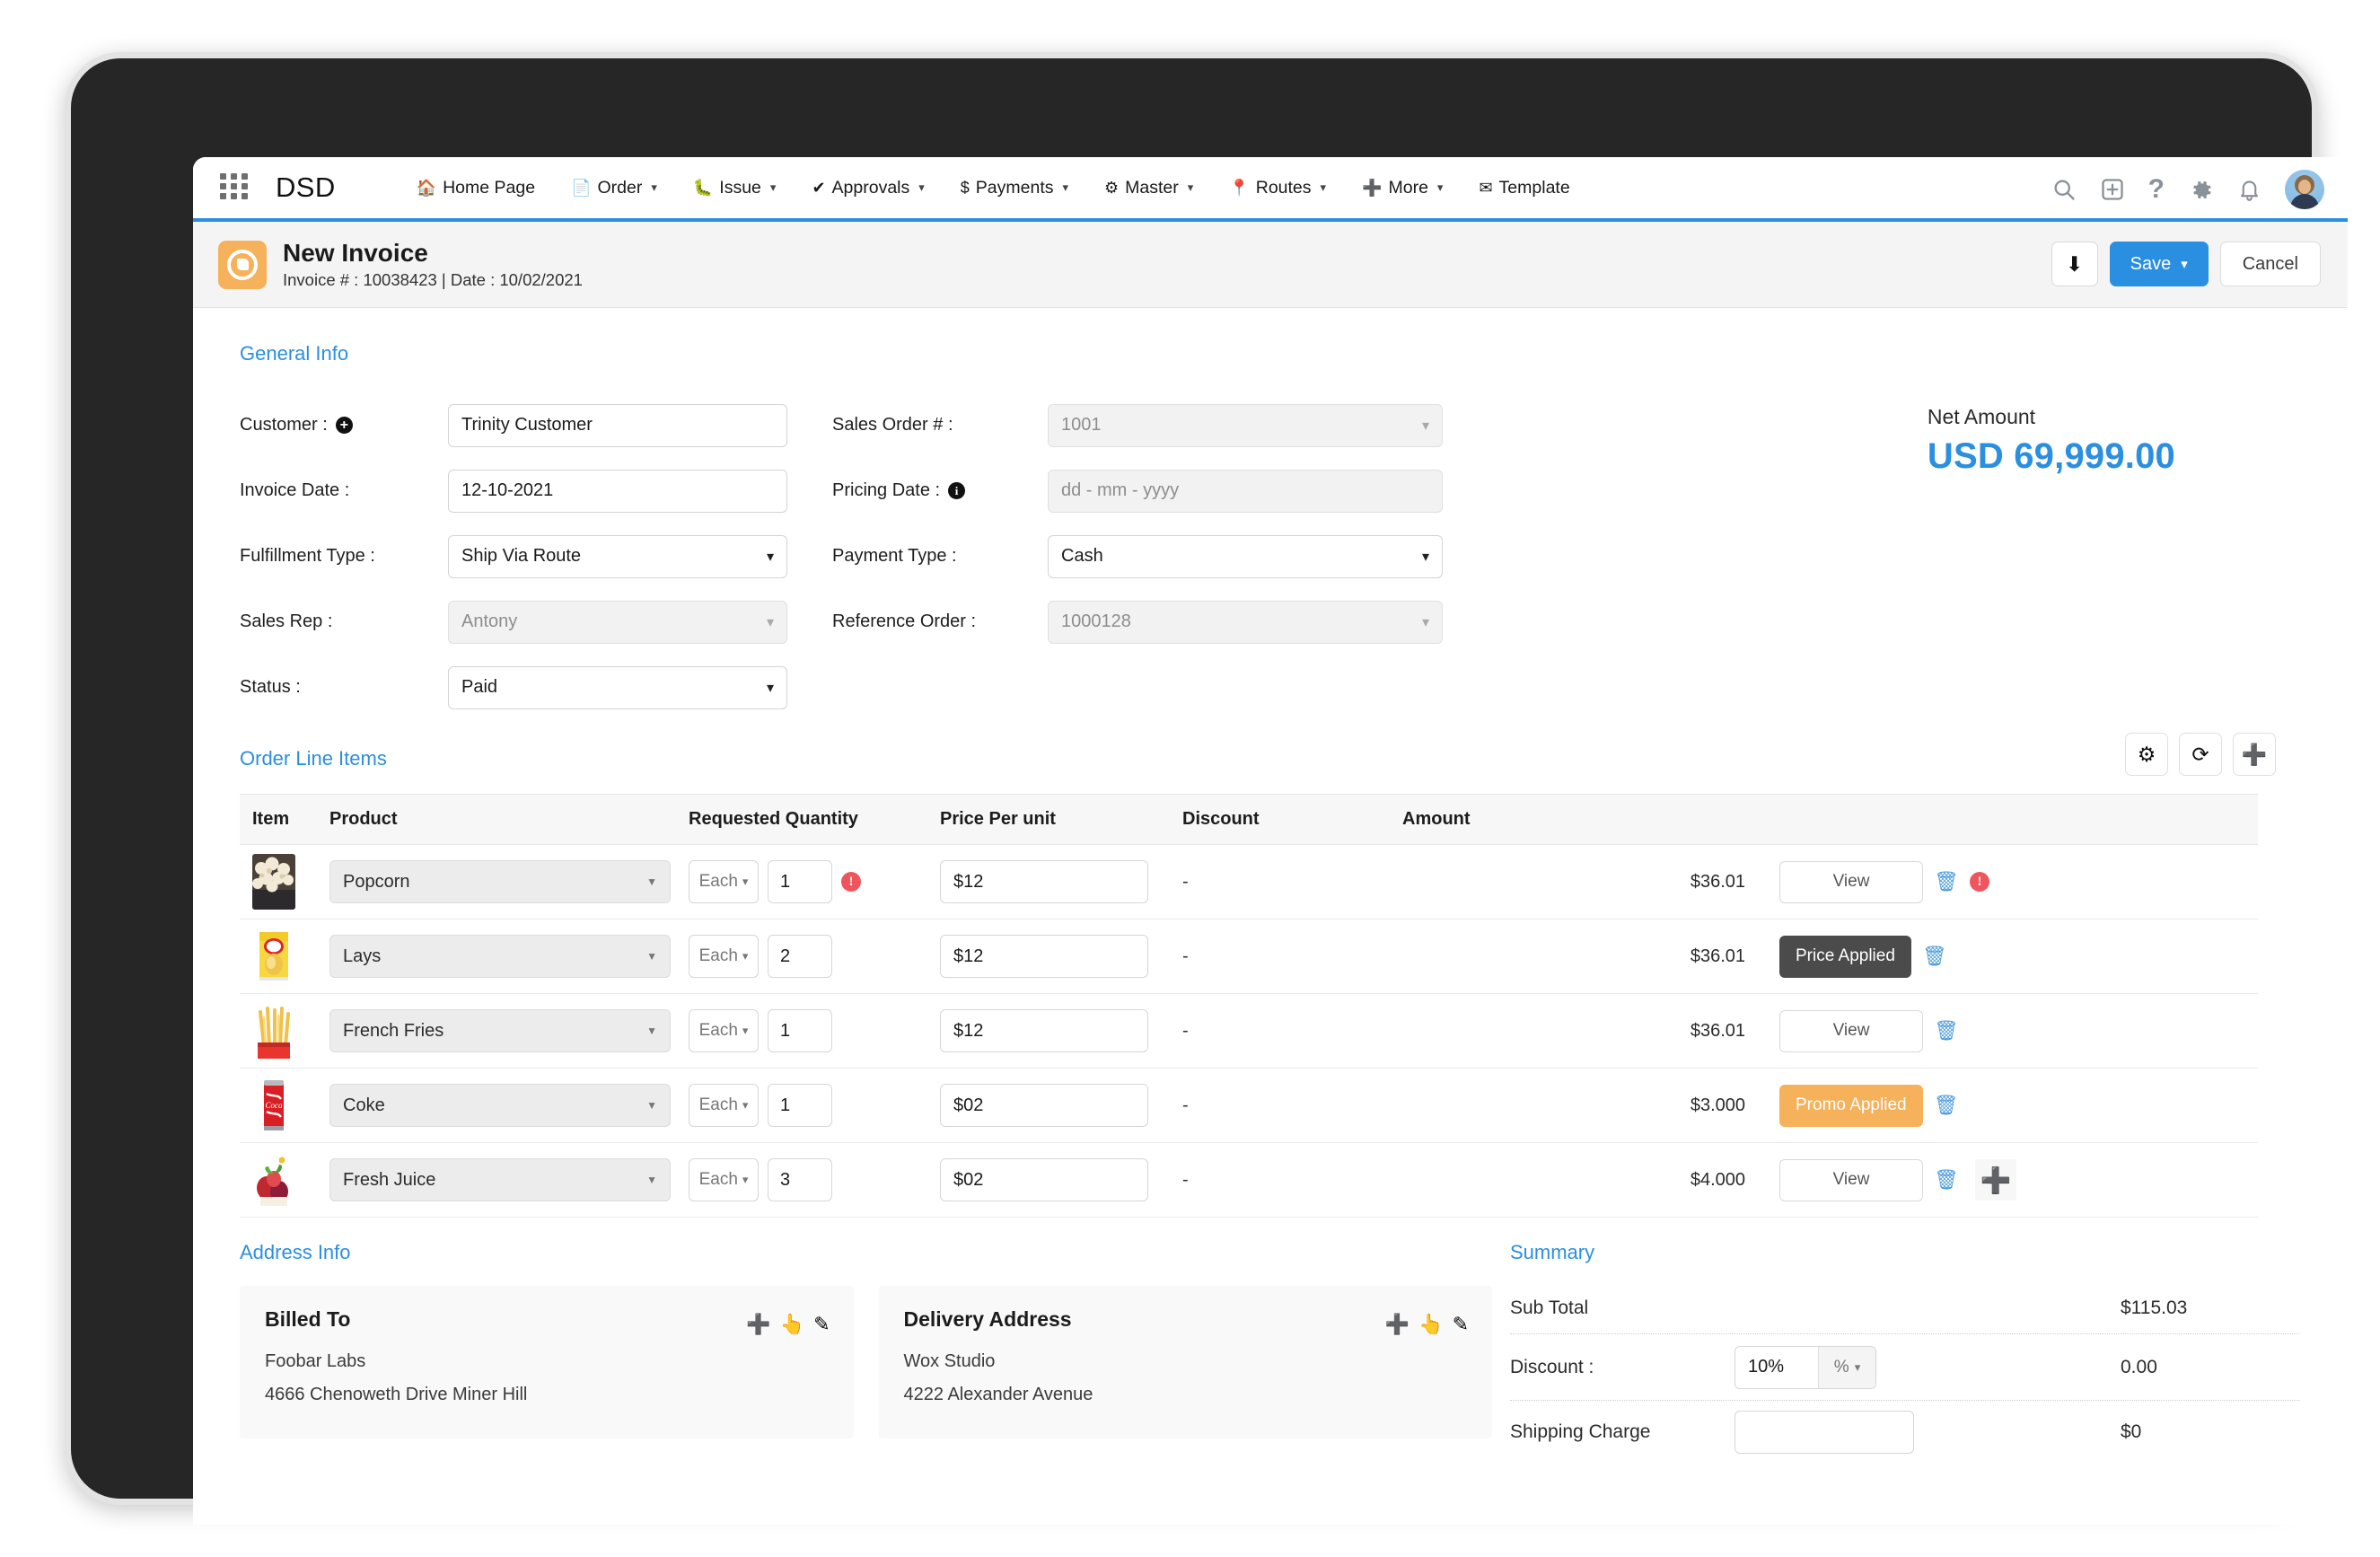 The width and height of the screenshot is (2380, 1557). What do you see at coordinates (2159, 264) in the screenshot?
I see `save-button: Save ▾` at bounding box center [2159, 264].